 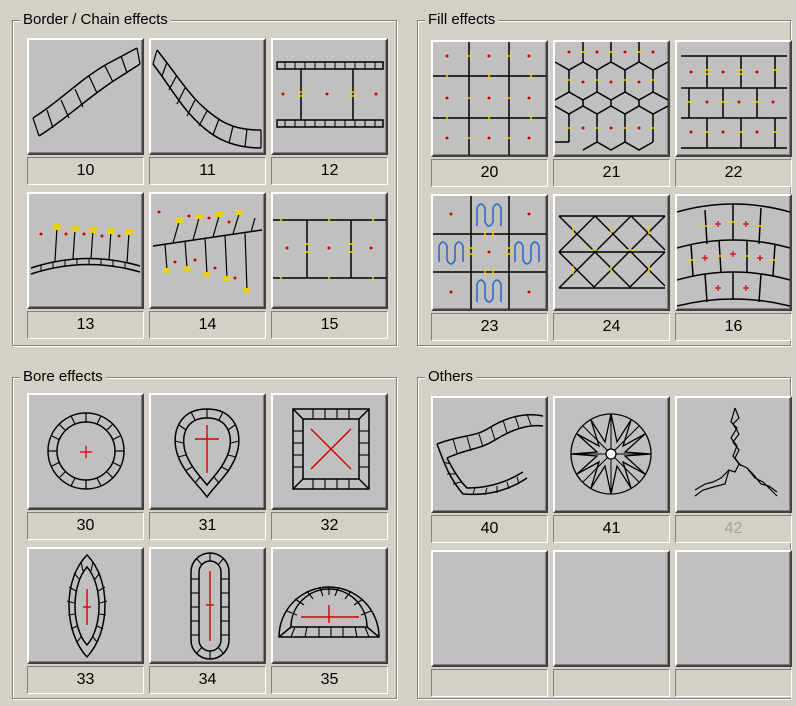 I want to click on effect-number: 41, so click(x=611, y=529).